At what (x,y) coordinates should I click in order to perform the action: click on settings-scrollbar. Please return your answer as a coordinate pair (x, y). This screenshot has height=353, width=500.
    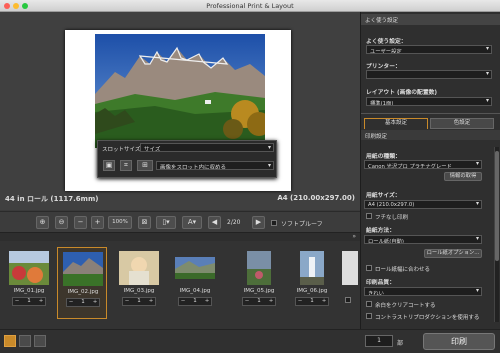
    Looking at the image, I should click on (496, 234).